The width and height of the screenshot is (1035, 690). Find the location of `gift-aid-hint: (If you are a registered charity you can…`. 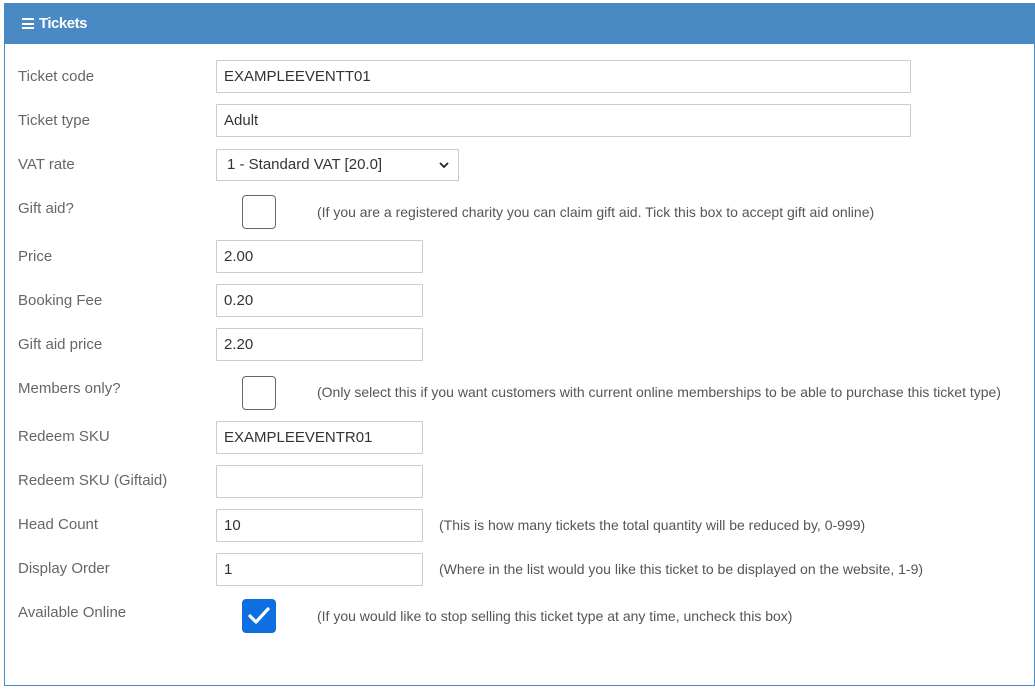

gift-aid-hint: (If you are a registered charity you can… is located at coordinates (596, 212).